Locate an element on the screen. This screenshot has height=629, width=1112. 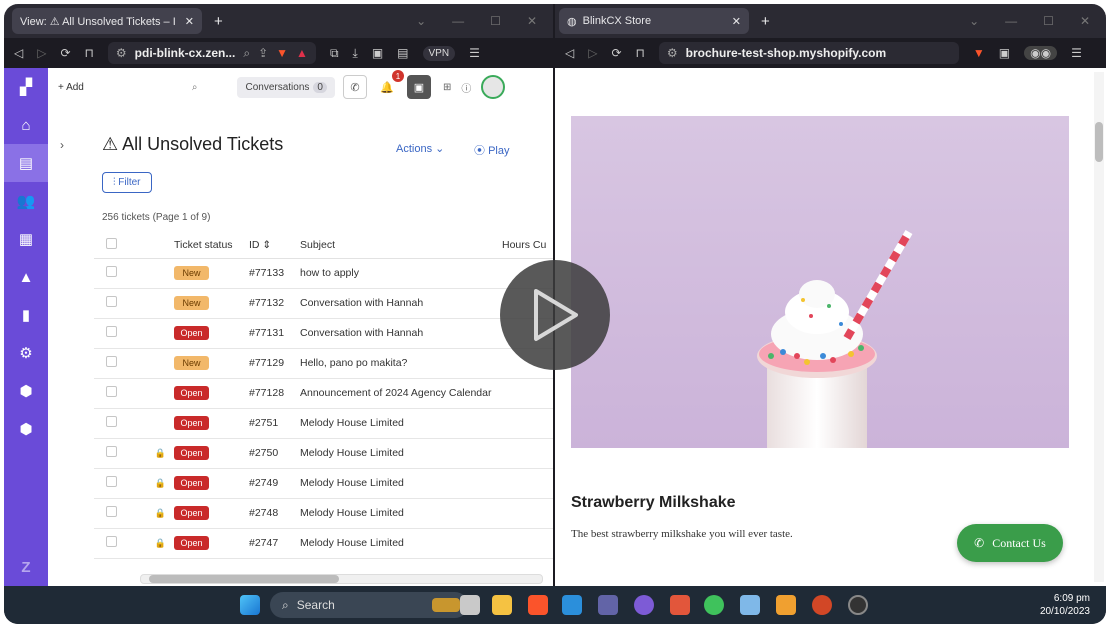
forward-icon: ▷ is located at coordinates (592, 53).